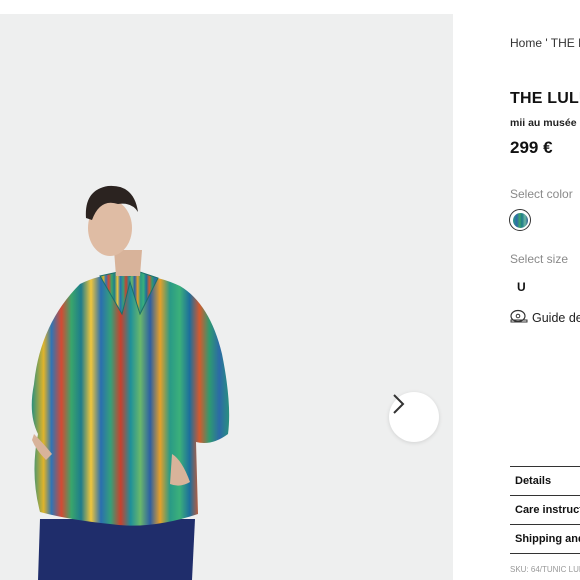 This screenshot has height=580, width=580. What do you see at coordinates (539, 259) in the screenshot?
I see `select-size-label: Select size` at bounding box center [539, 259].